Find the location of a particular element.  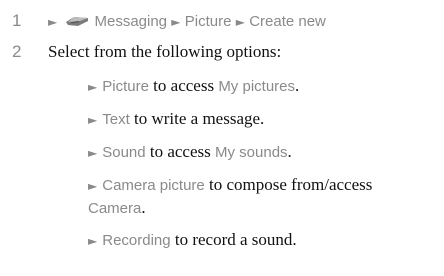

option-text: ► Text to write a message. is located at coordinates (263, 119).